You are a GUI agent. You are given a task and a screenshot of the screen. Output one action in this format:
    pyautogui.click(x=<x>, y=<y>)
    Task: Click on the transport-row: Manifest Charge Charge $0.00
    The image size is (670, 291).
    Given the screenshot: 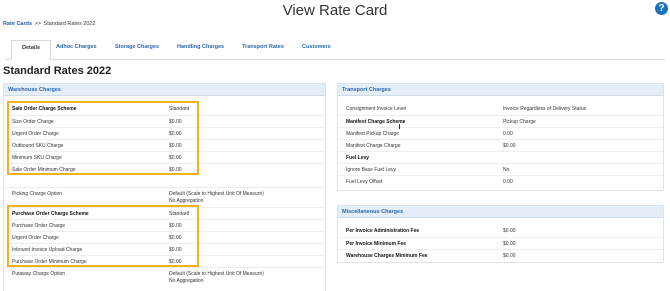 What is the action you would take?
    pyautogui.click(x=500, y=145)
    